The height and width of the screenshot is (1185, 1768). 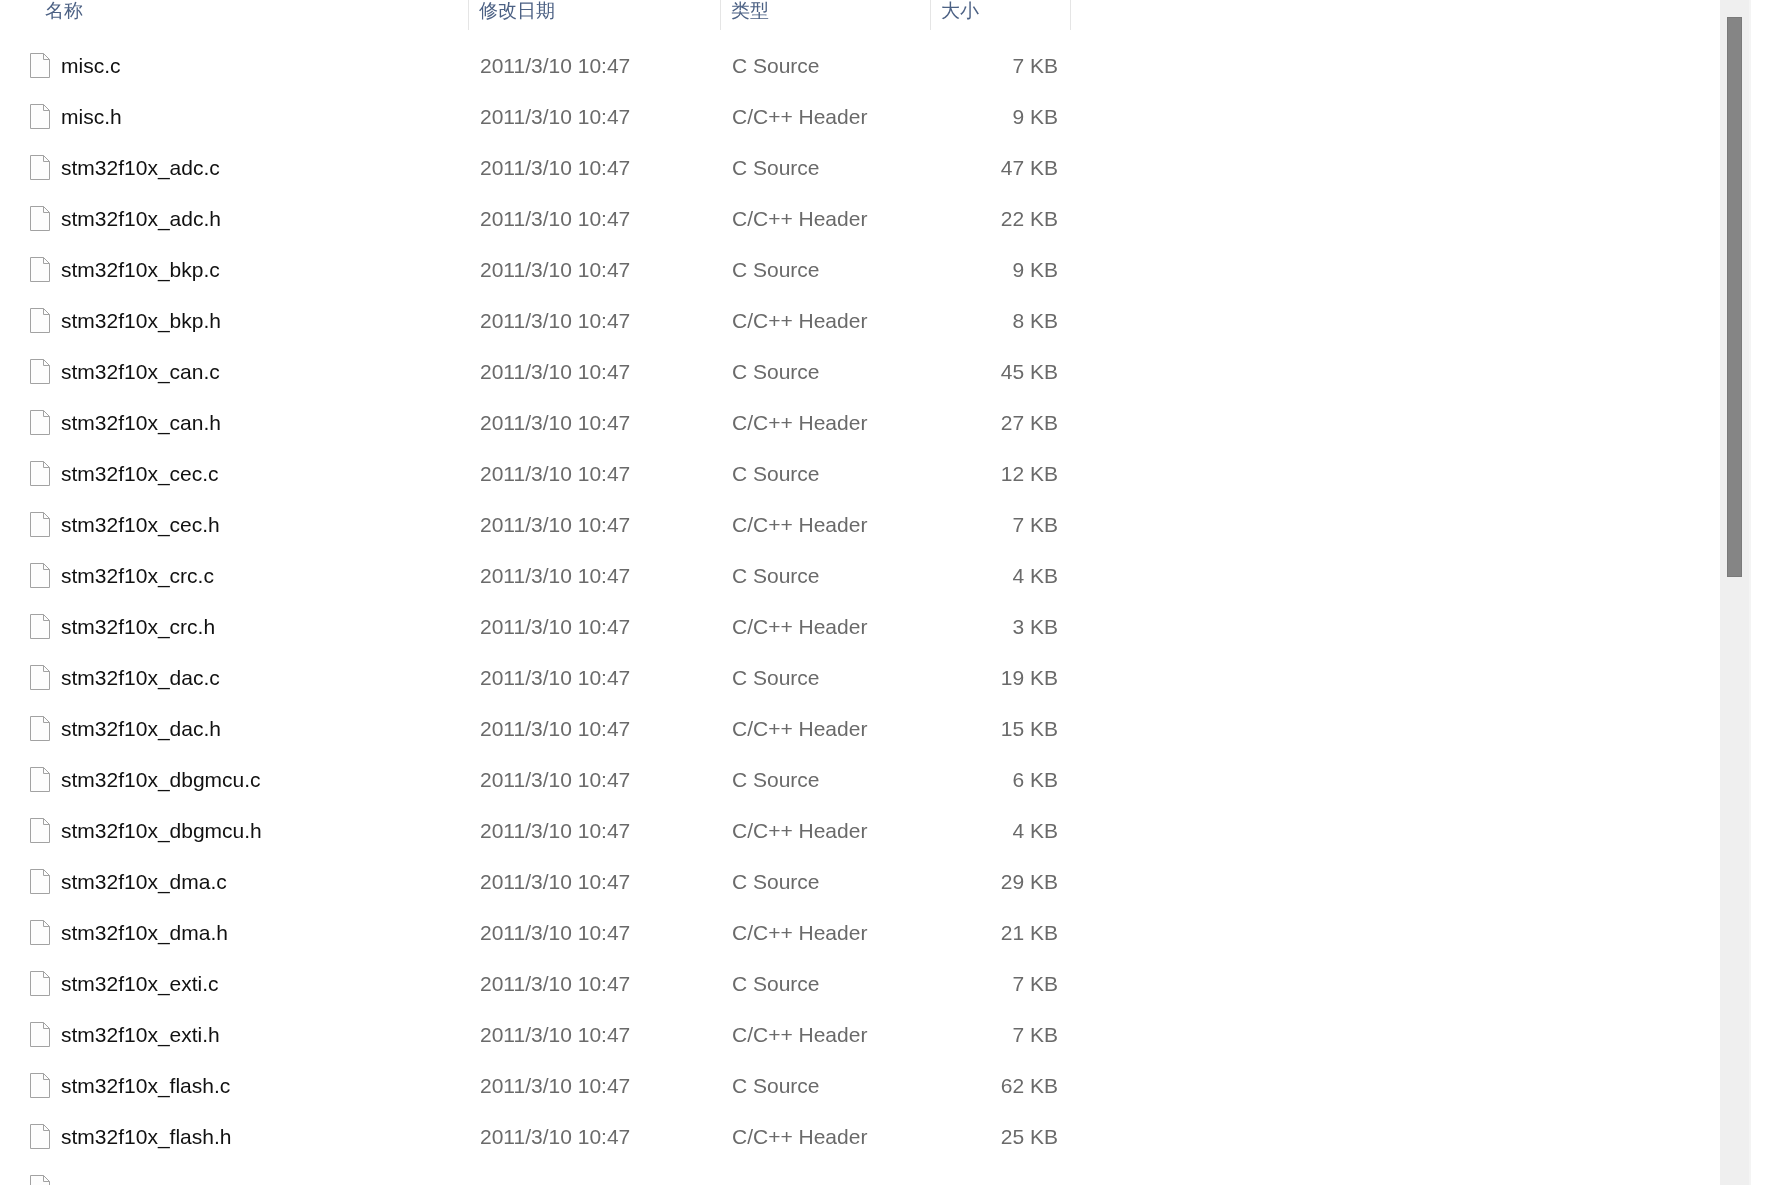 I want to click on file-row: misc.c 2011/3/10 10:47 C Source 7 KB, so click(x=535, y=65).